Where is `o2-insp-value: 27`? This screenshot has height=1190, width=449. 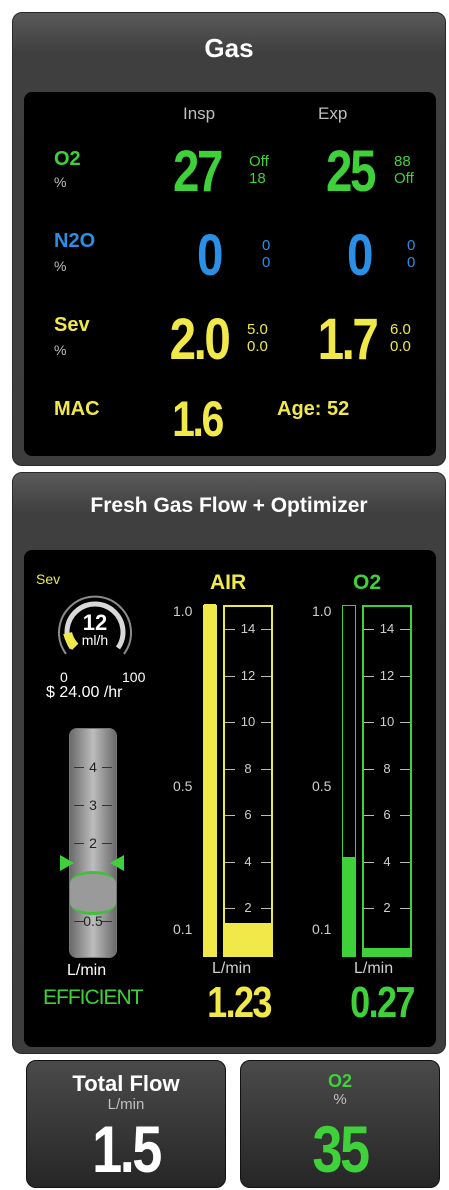 o2-insp-value: 27 is located at coordinates (198, 171).